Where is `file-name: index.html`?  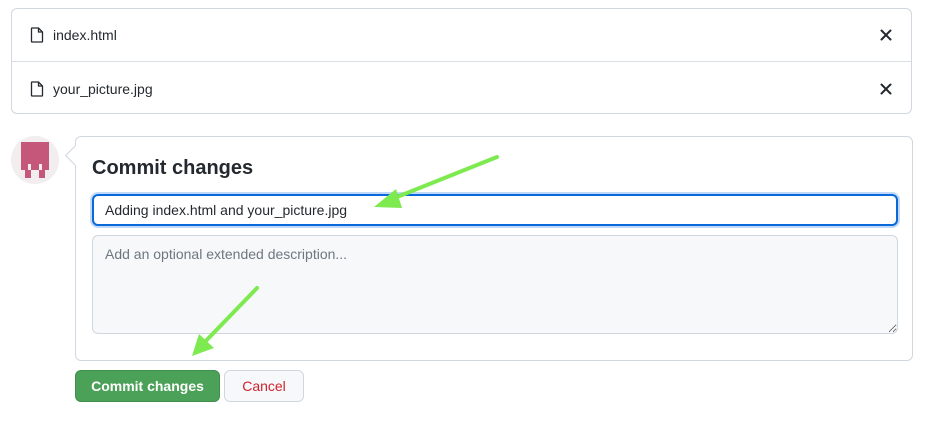 file-name: index.html is located at coordinates (85, 35).